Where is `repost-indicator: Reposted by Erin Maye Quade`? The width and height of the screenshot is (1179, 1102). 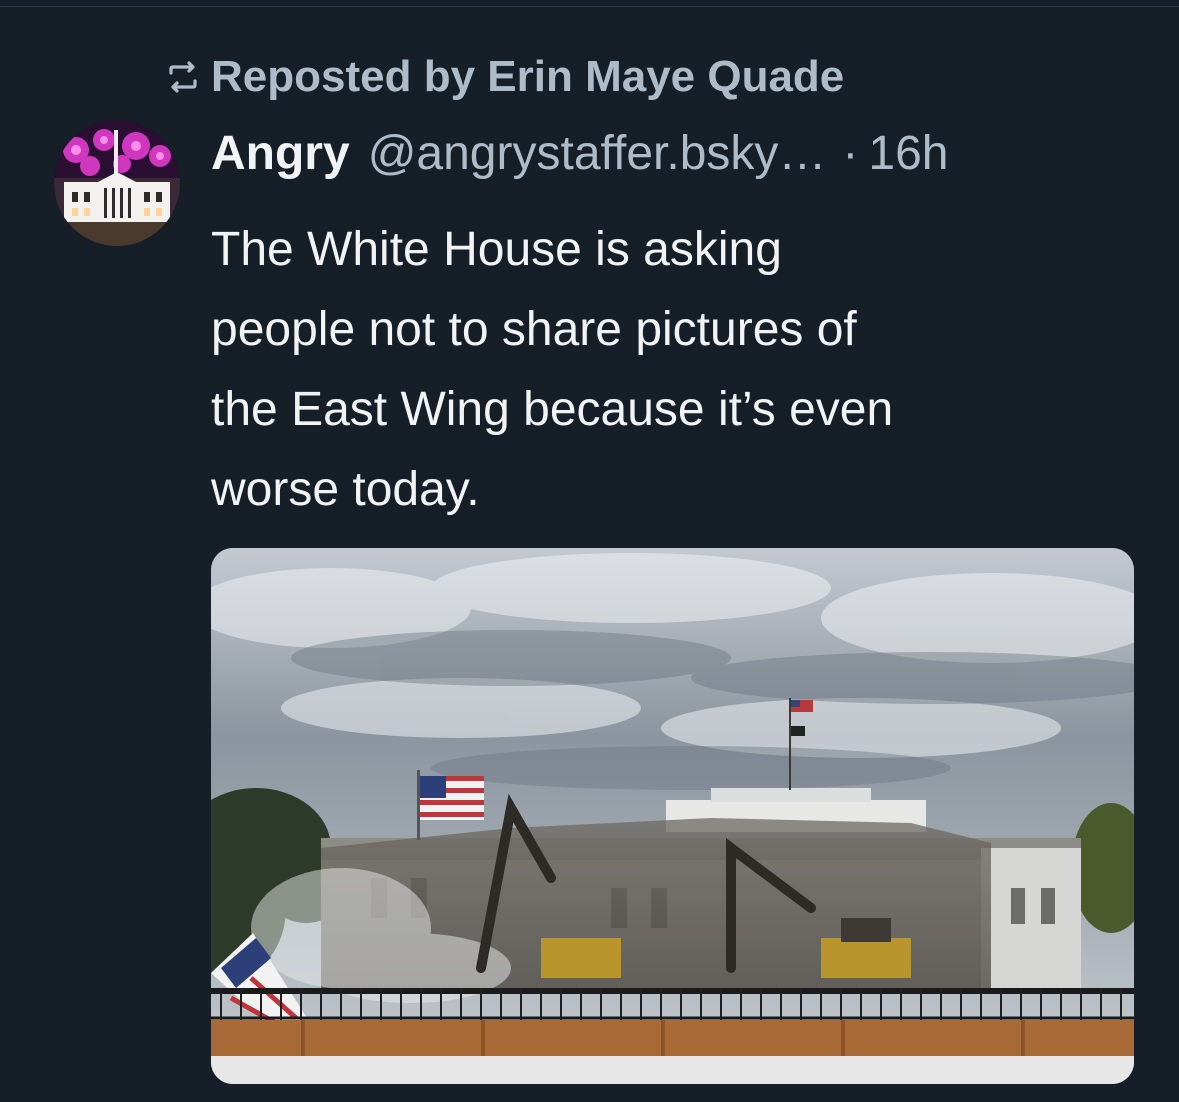 repost-indicator: Reposted by Erin Maye Quade is located at coordinates (503, 77).